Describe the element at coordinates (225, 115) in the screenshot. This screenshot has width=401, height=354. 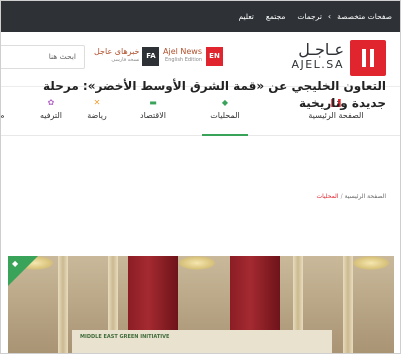
I see `nav-item-label: المحليات` at that location.